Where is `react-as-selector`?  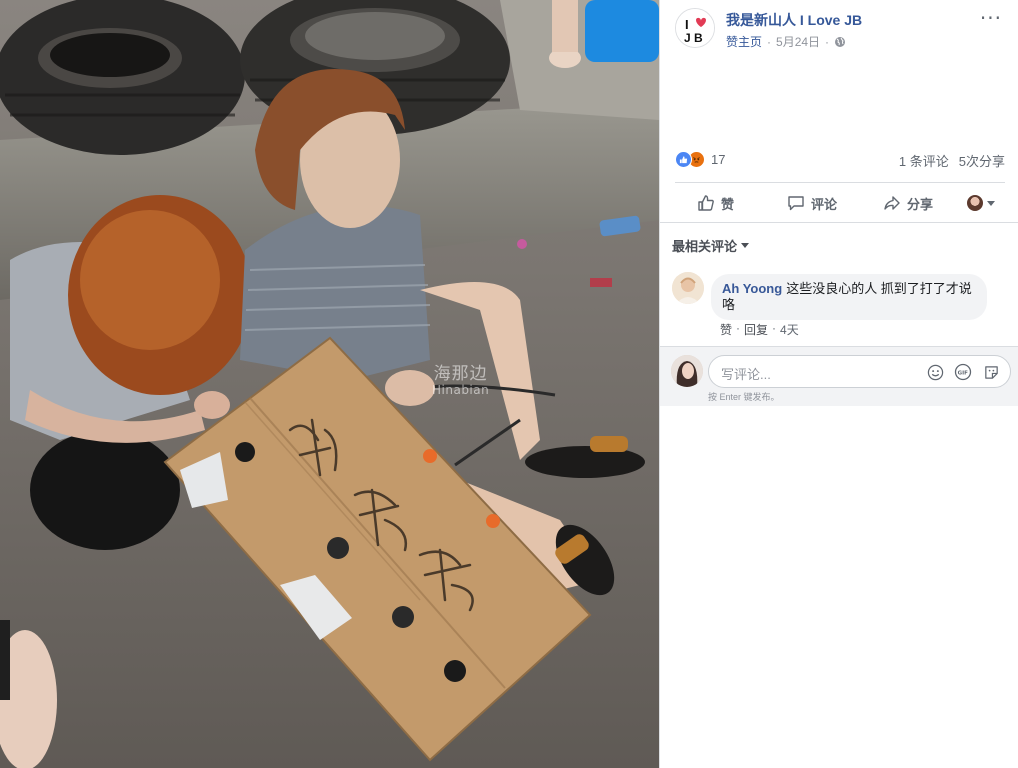
react-as-selector is located at coordinates (981, 203).